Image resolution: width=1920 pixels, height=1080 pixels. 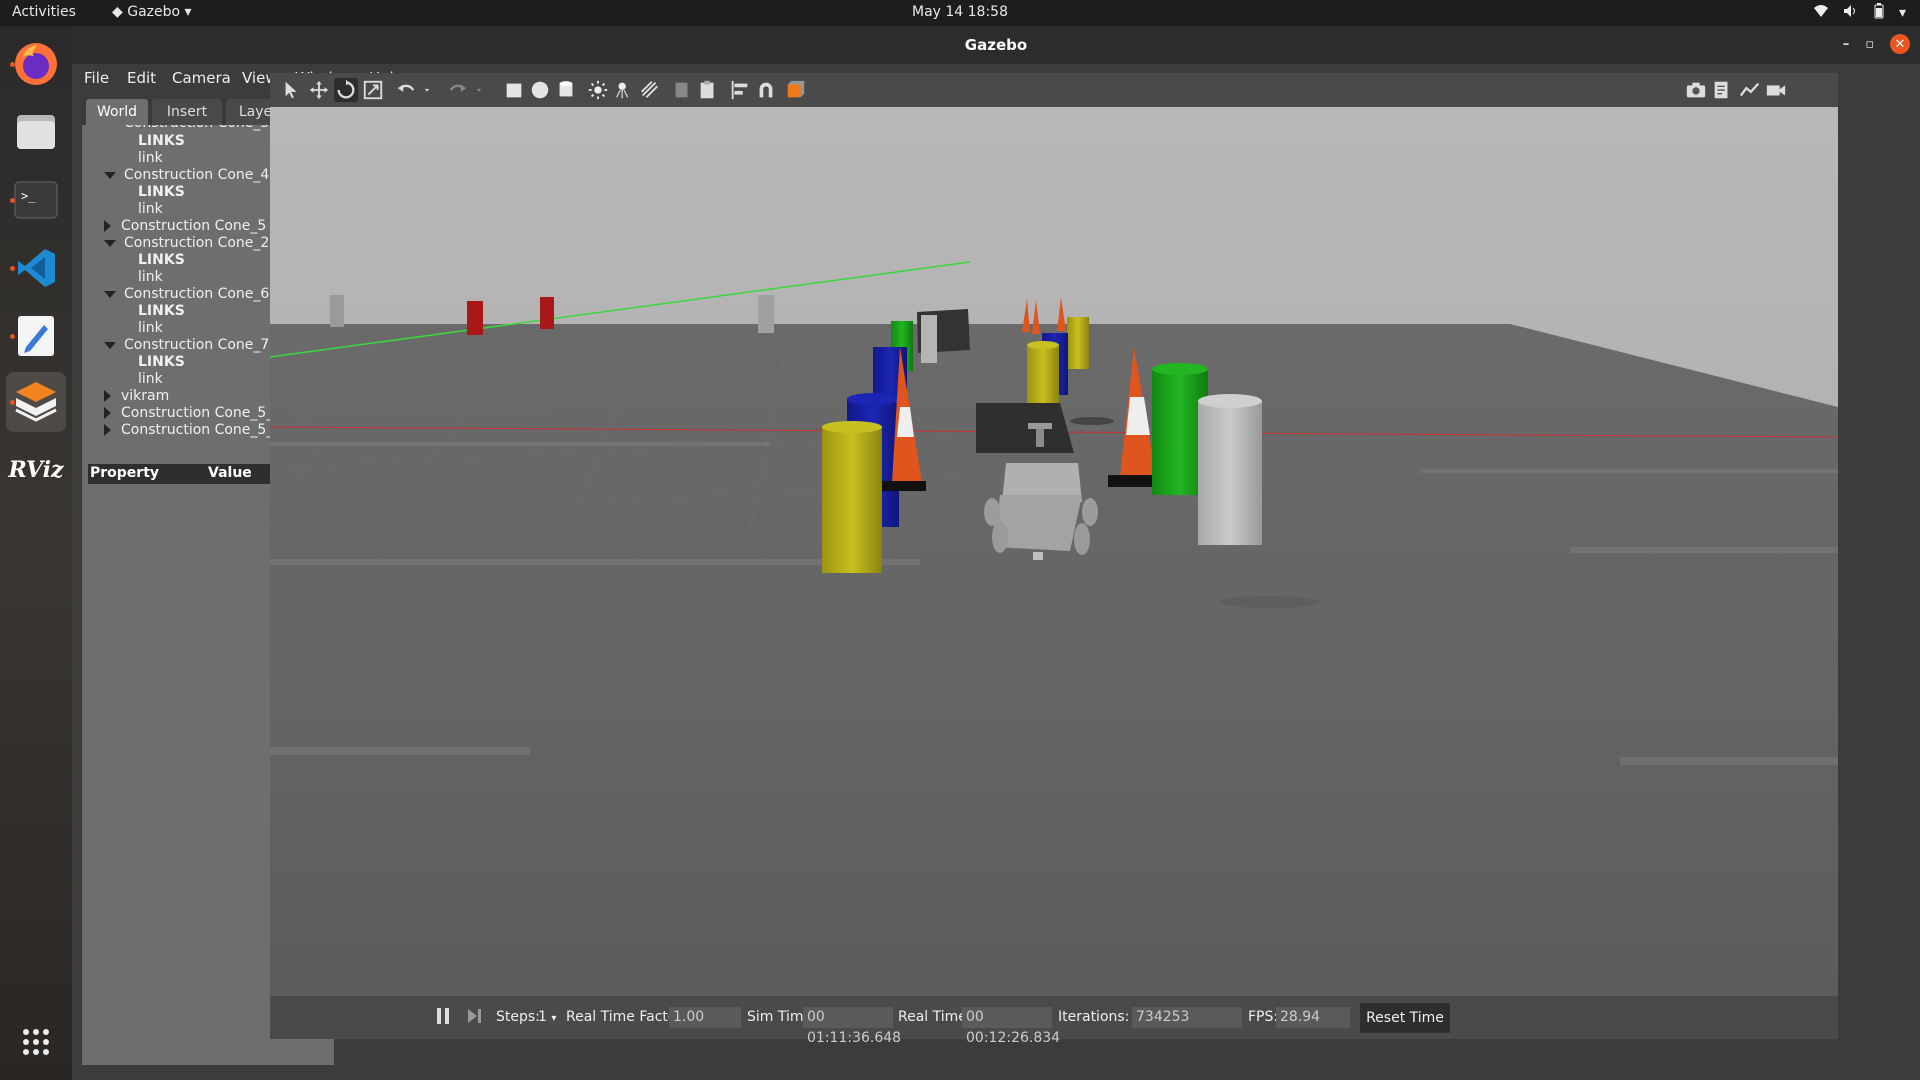 What do you see at coordinates (766, 90) in the screenshot?
I see `snap-button` at bounding box center [766, 90].